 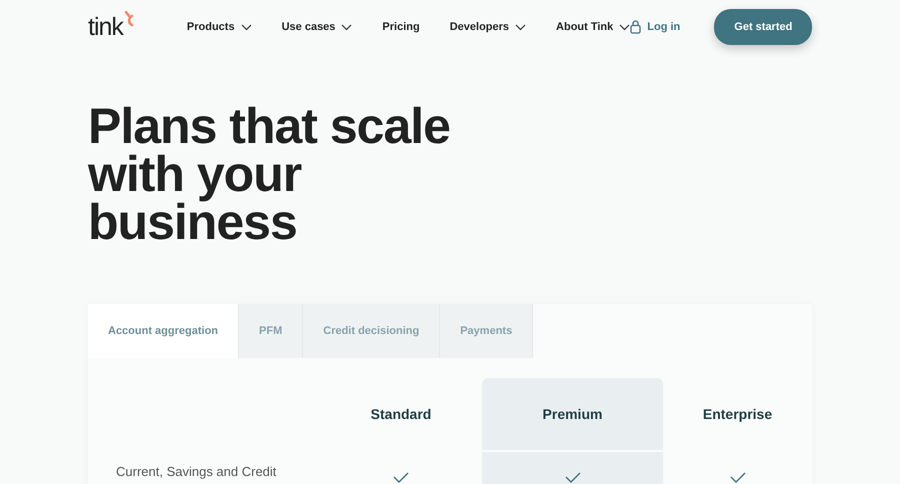 What do you see at coordinates (401, 414) in the screenshot?
I see `plan-name: Standard` at bounding box center [401, 414].